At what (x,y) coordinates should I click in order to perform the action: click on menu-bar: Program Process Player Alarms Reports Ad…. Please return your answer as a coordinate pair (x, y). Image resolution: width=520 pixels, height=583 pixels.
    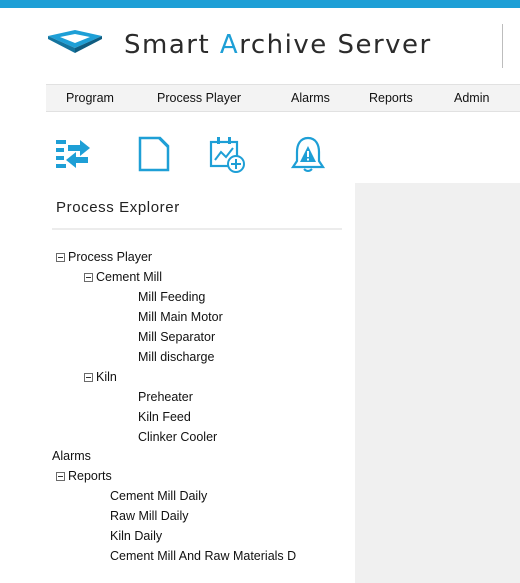
    Looking at the image, I should click on (283, 98).